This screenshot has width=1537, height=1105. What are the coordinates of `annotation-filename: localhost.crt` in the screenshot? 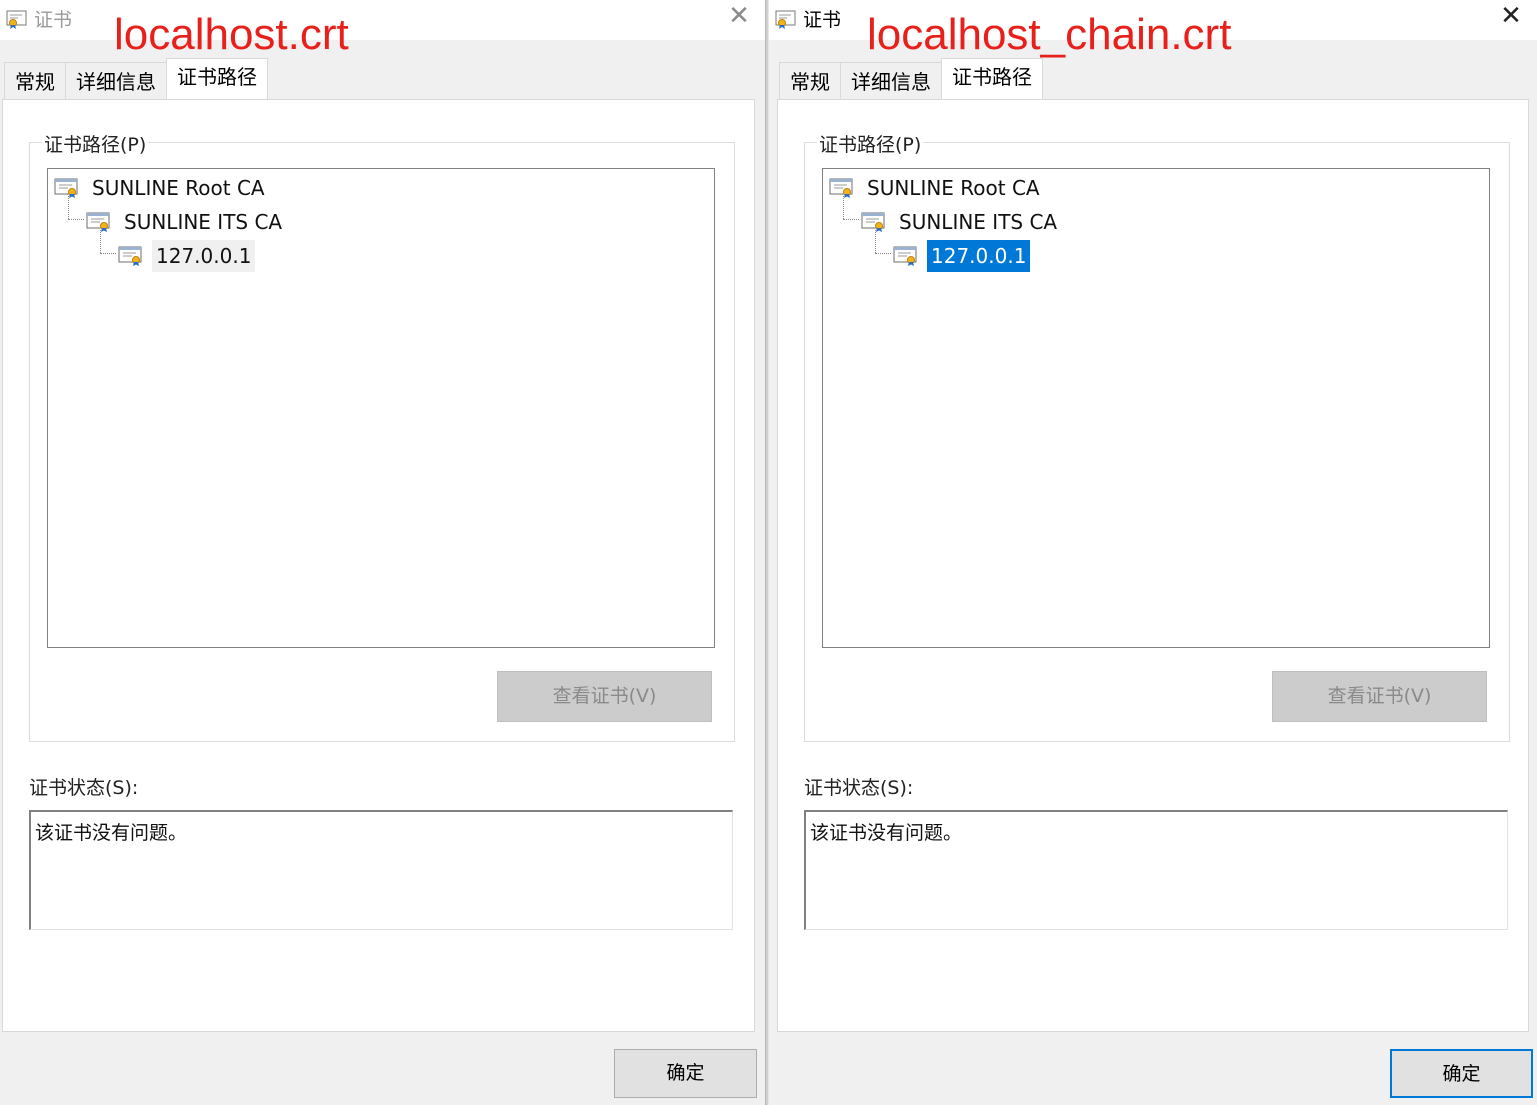 It's located at (231, 34).